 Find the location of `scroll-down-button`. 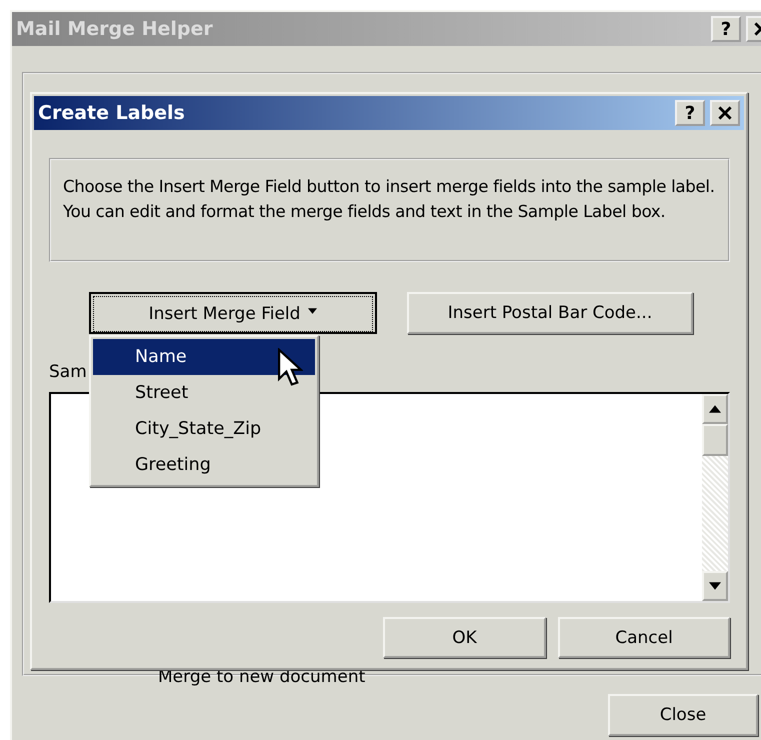

scroll-down-button is located at coordinates (715, 586).